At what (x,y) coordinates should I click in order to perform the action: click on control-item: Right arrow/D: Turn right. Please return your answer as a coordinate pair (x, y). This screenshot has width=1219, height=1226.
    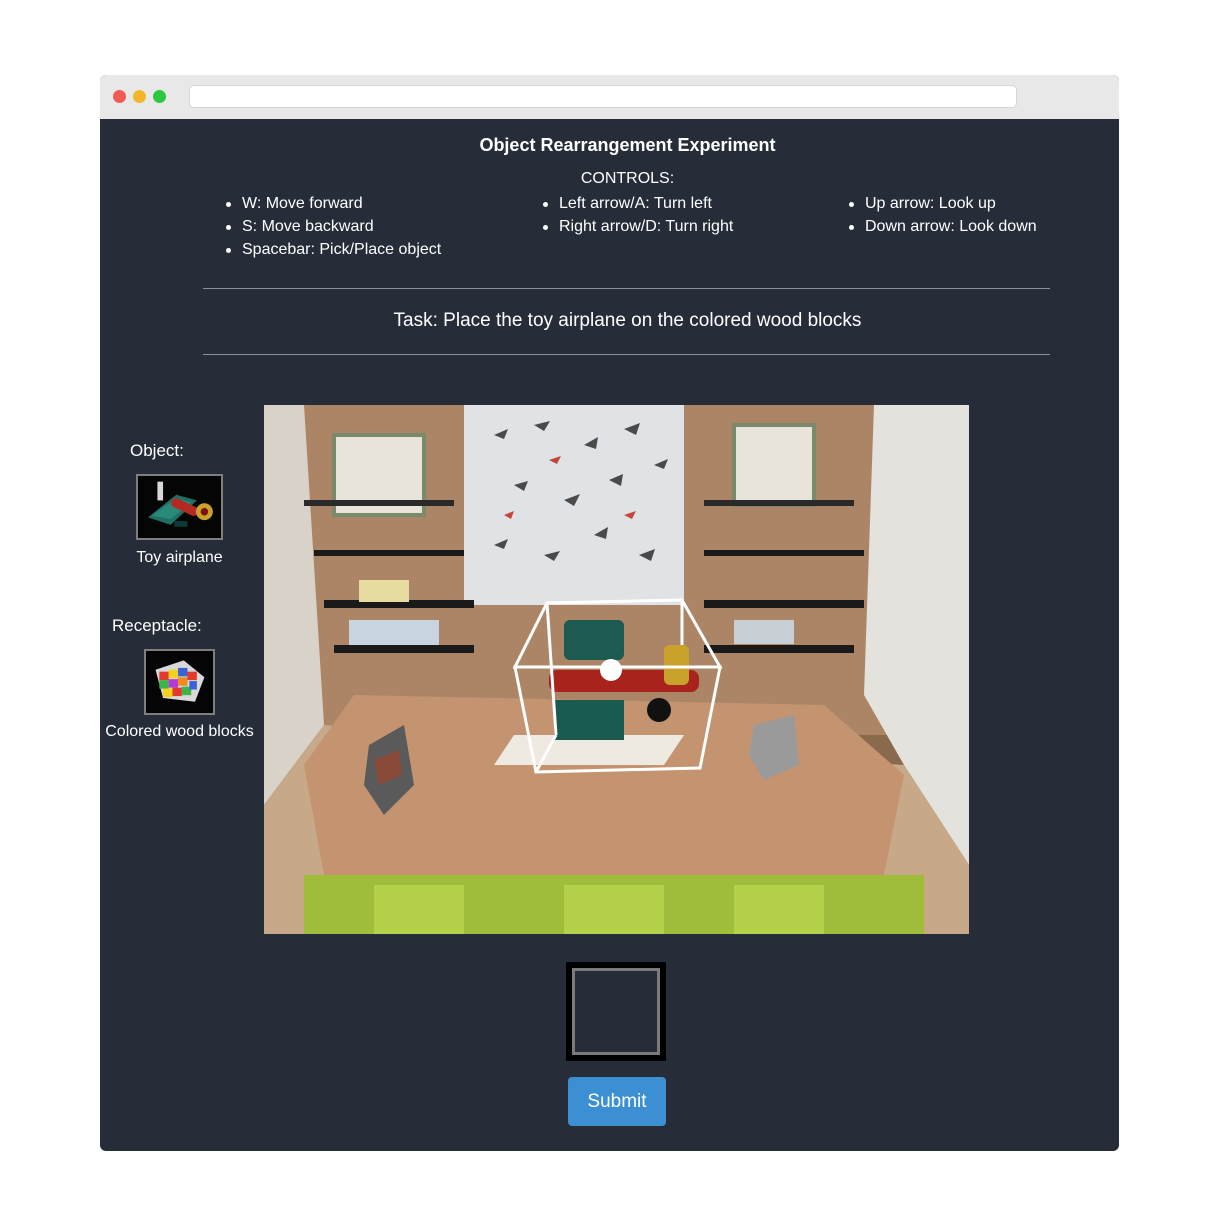
    Looking at the image, I should click on (637, 226).